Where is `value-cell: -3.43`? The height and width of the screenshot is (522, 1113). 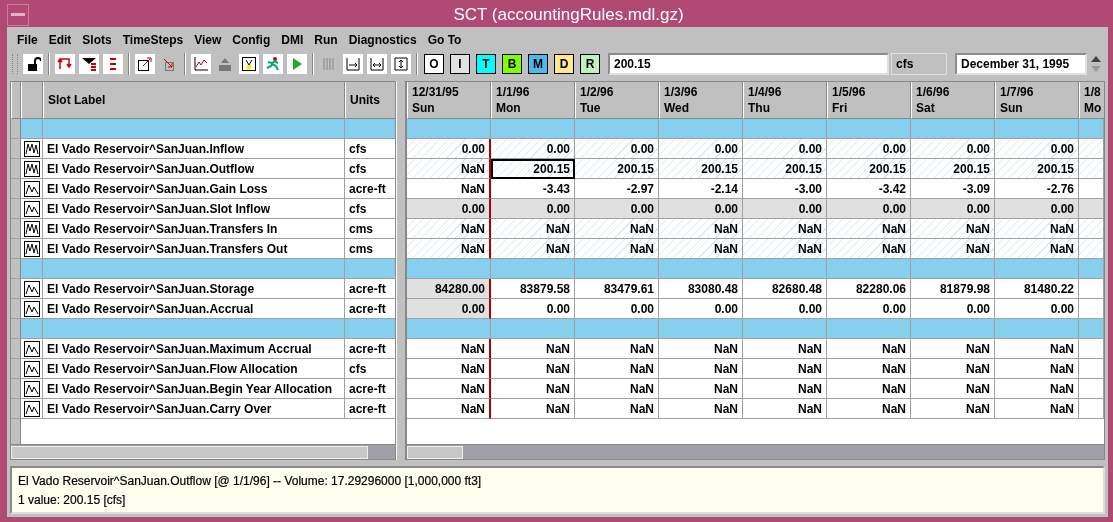
value-cell: -3.43 is located at coordinates (533, 189).